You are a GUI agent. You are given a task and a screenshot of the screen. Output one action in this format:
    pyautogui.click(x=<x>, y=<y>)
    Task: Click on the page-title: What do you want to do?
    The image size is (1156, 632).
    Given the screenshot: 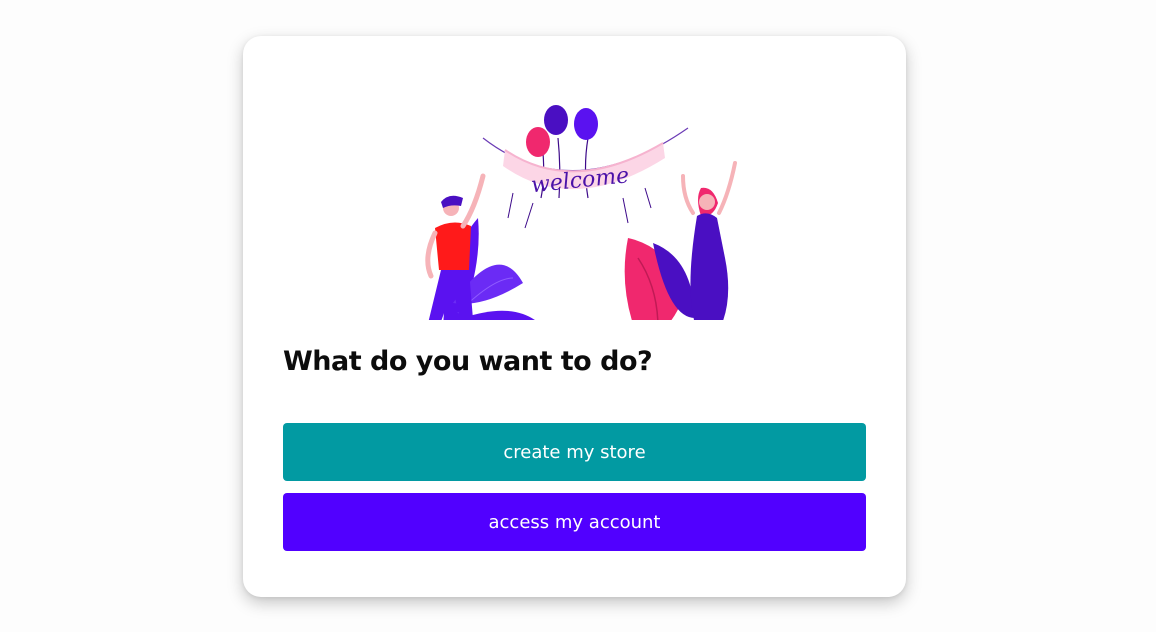 What is the action you would take?
    pyautogui.click(x=468, y=361)
    